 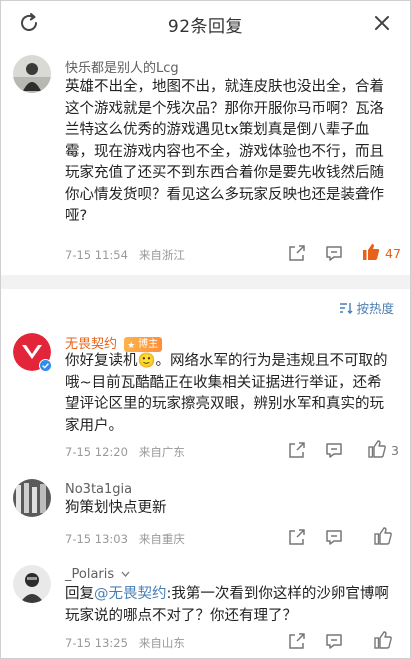 I want to click on comment-location: 来自山东, so click(x=161, y=643).